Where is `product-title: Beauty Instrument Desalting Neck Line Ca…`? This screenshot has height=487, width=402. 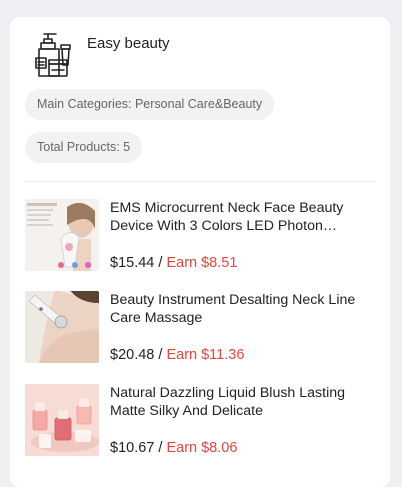 product-title: Beauty Instrument Desalting Neck Line Ca… is located at coordinates (242, 309).